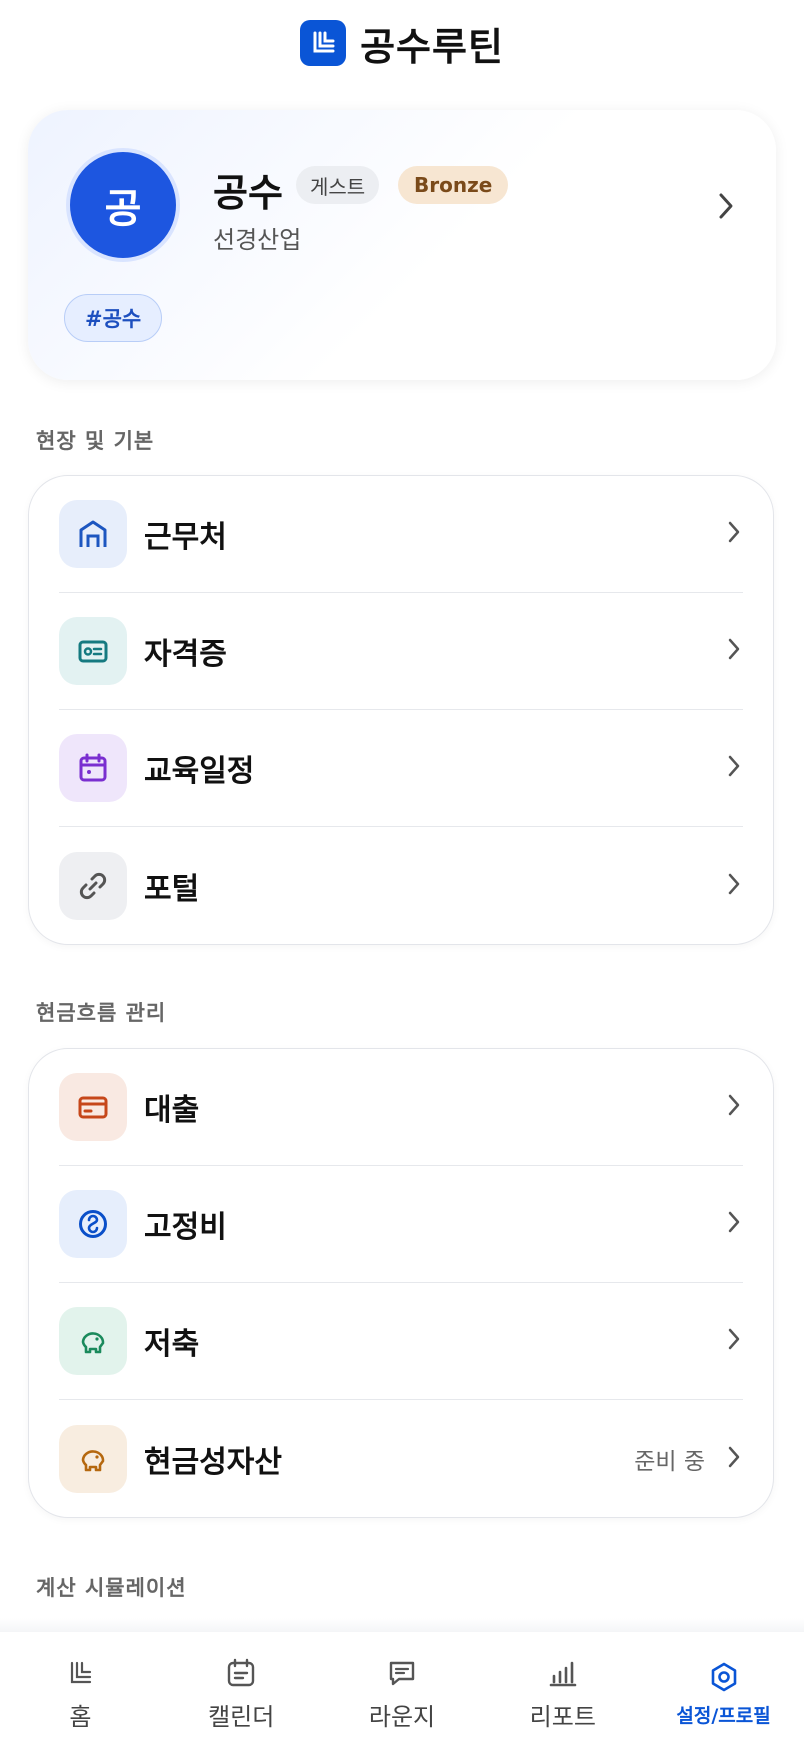 The image size is (804, 1748). Describe the element at coordinates (213, 1462) in the screenshot. I see `menu-label: 현금성자산` at that location.